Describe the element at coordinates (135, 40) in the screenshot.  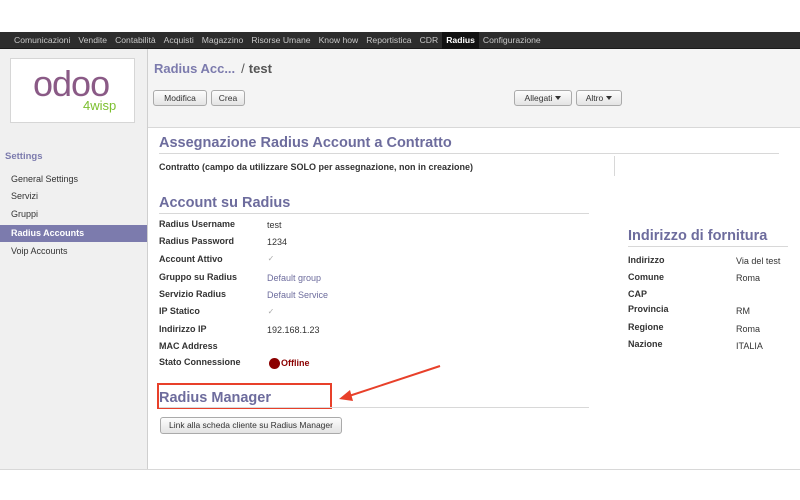
I see `top-menu-item-contabilita: Contabilità` at that location.